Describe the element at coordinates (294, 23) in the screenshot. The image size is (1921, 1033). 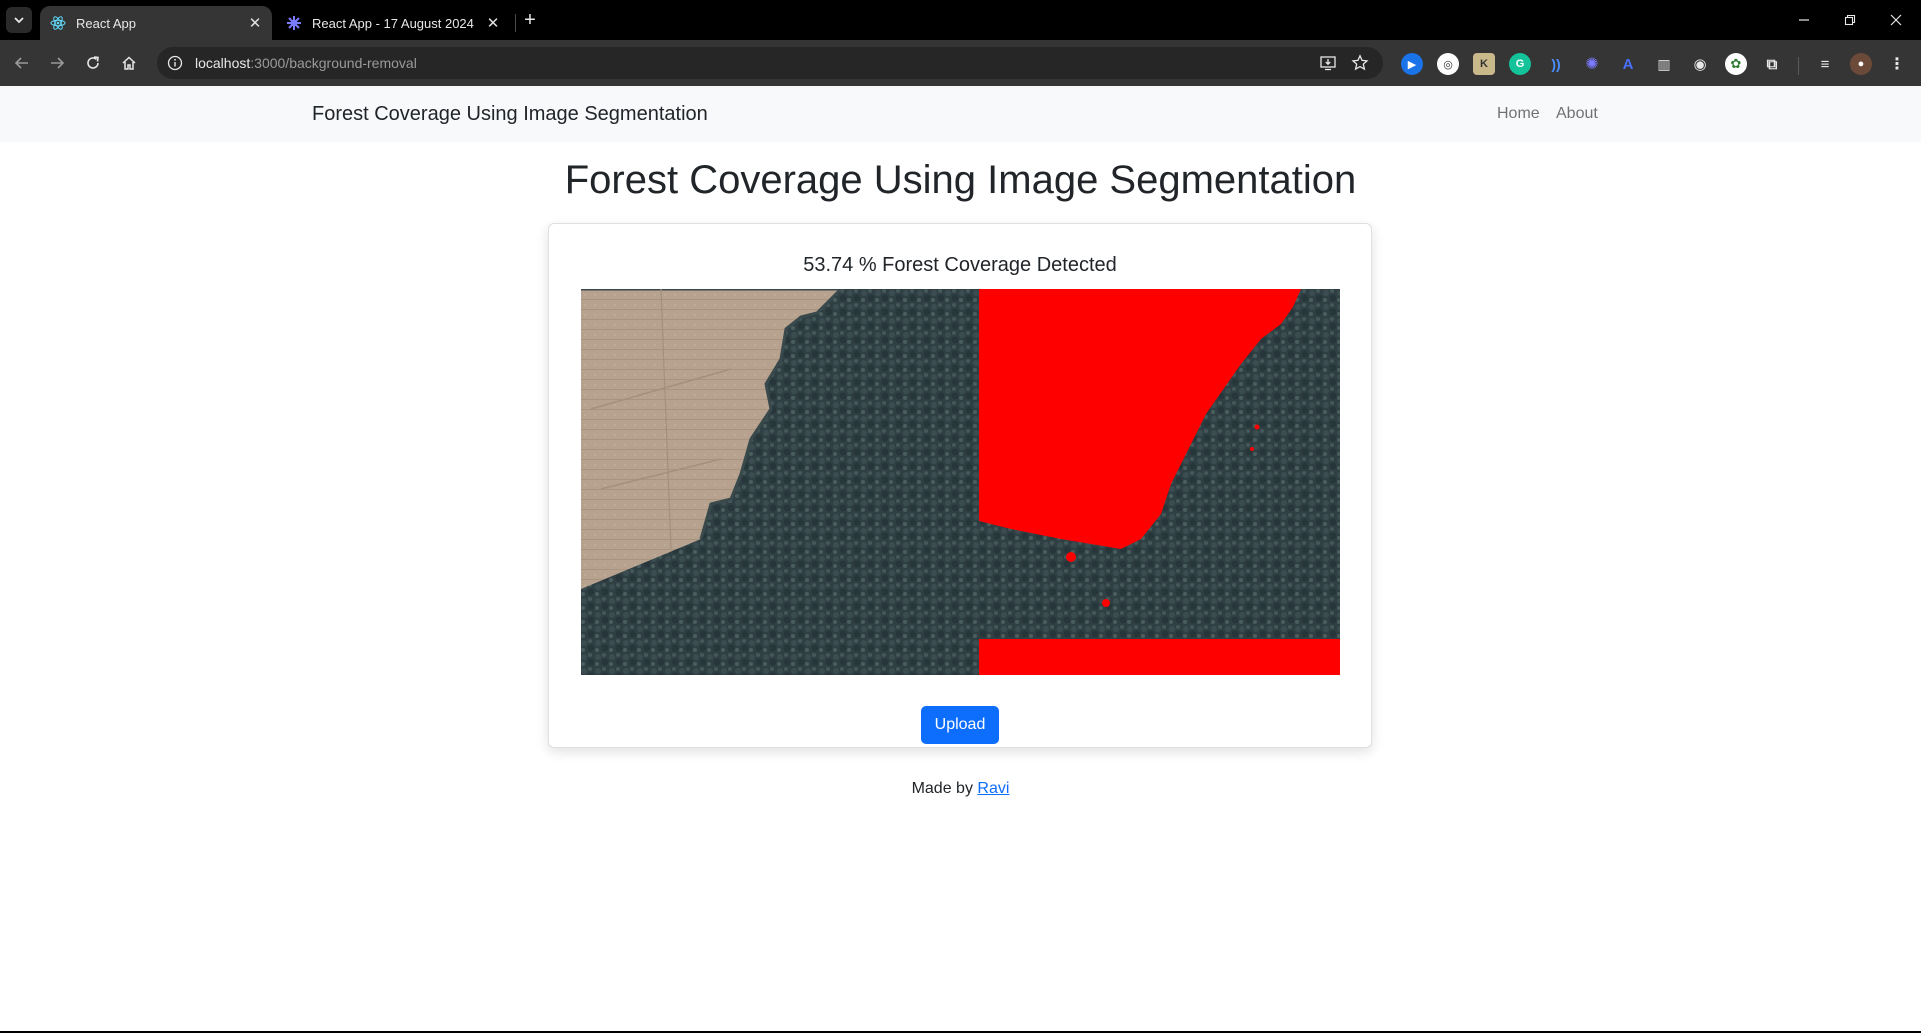
I see `gear-star-icon` at that location.